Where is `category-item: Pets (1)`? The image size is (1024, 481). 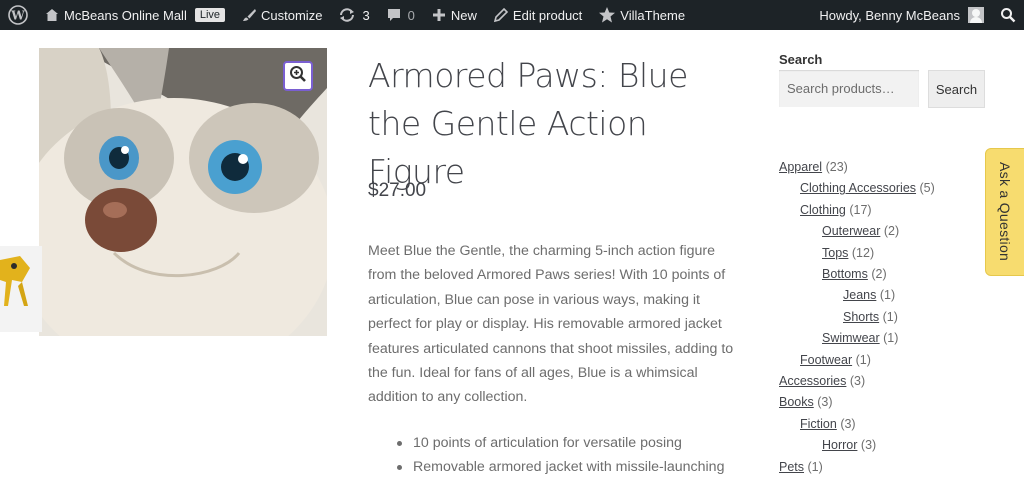 category-item: Pets (1) is located at coordinates (857, 467).